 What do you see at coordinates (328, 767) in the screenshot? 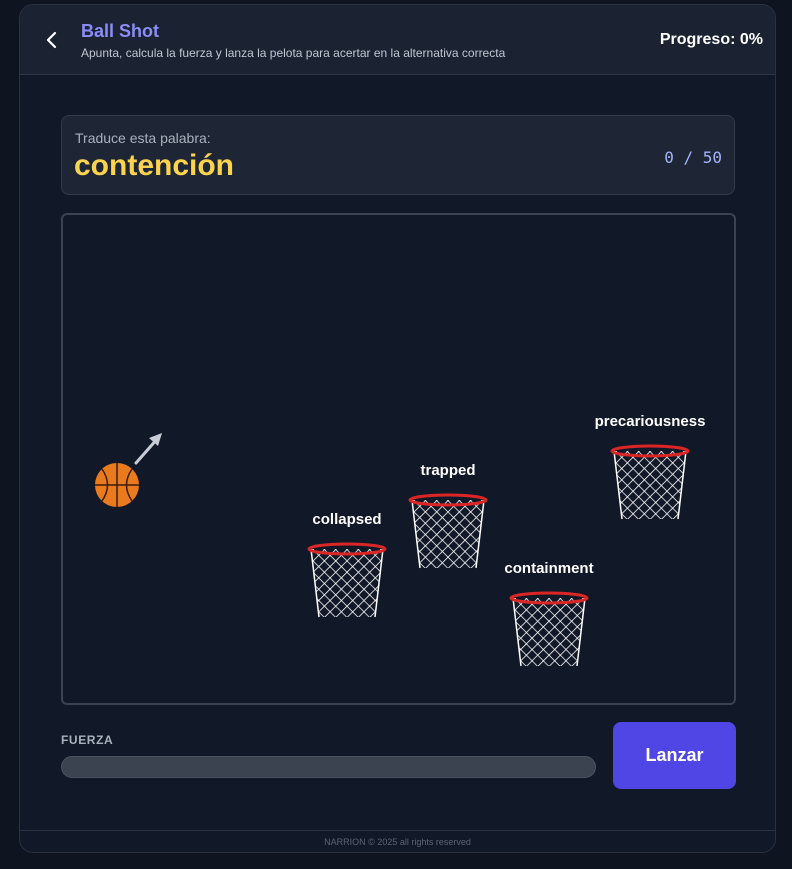
I see `force-slider` at bounding box center [328, 767].